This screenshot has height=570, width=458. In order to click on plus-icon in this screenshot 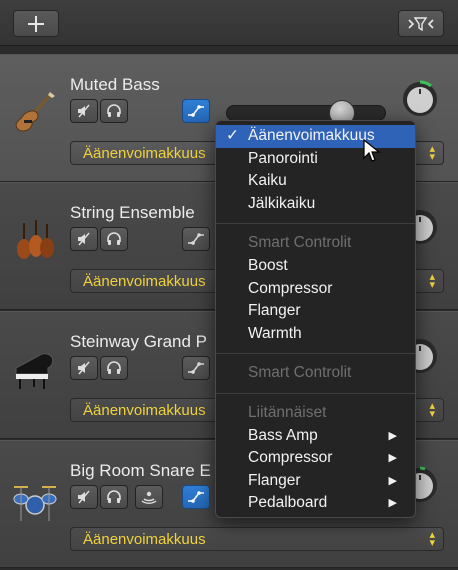, I will do `click(36, 23)`.